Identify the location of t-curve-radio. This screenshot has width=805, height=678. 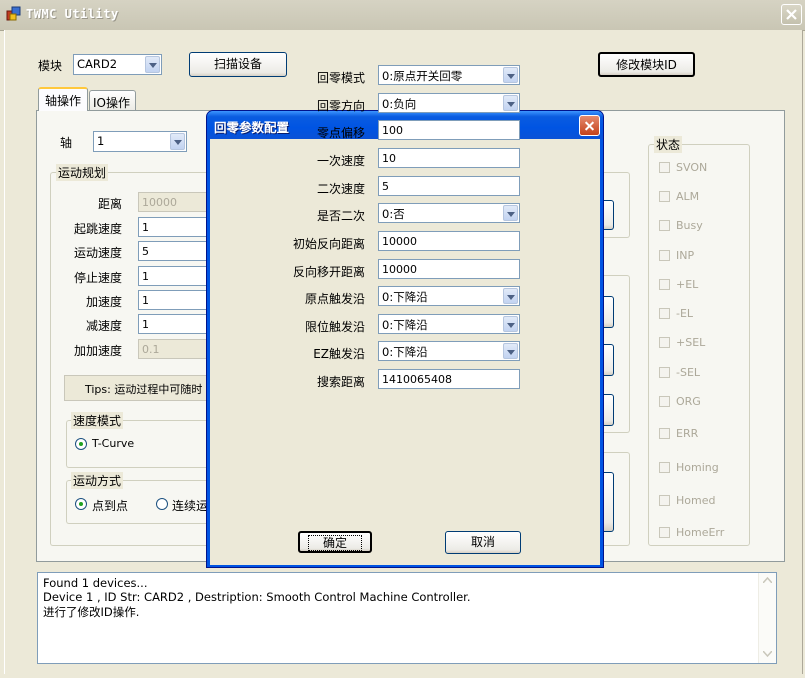
(81, 444).